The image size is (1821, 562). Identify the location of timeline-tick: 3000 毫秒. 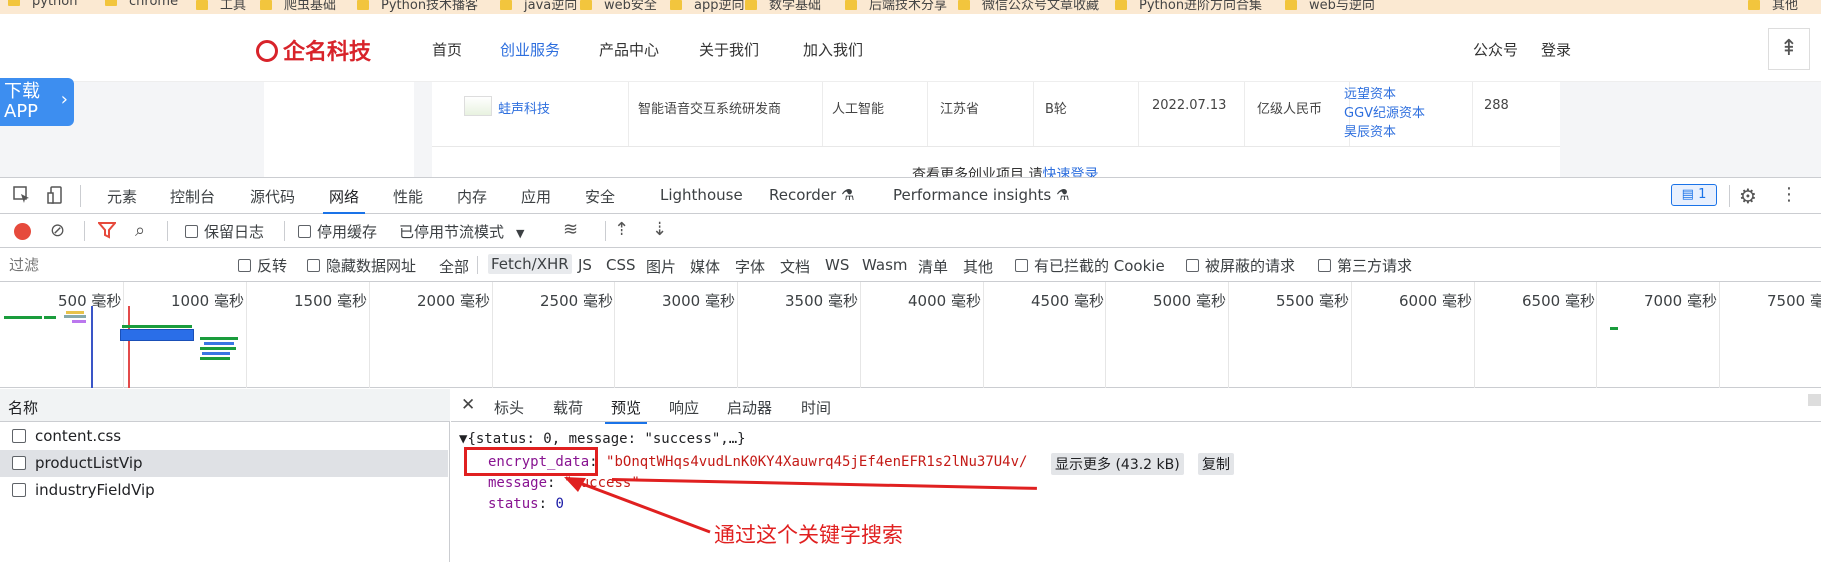
(698, 301).